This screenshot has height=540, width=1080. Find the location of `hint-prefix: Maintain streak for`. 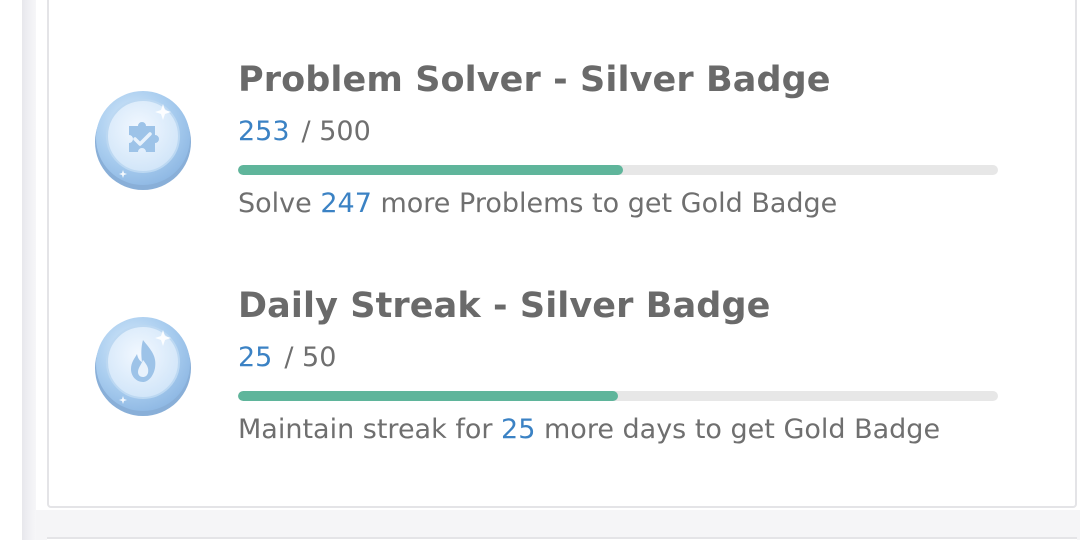

hint-prefix: Maintain streak for is located at coordinates (365, 429).